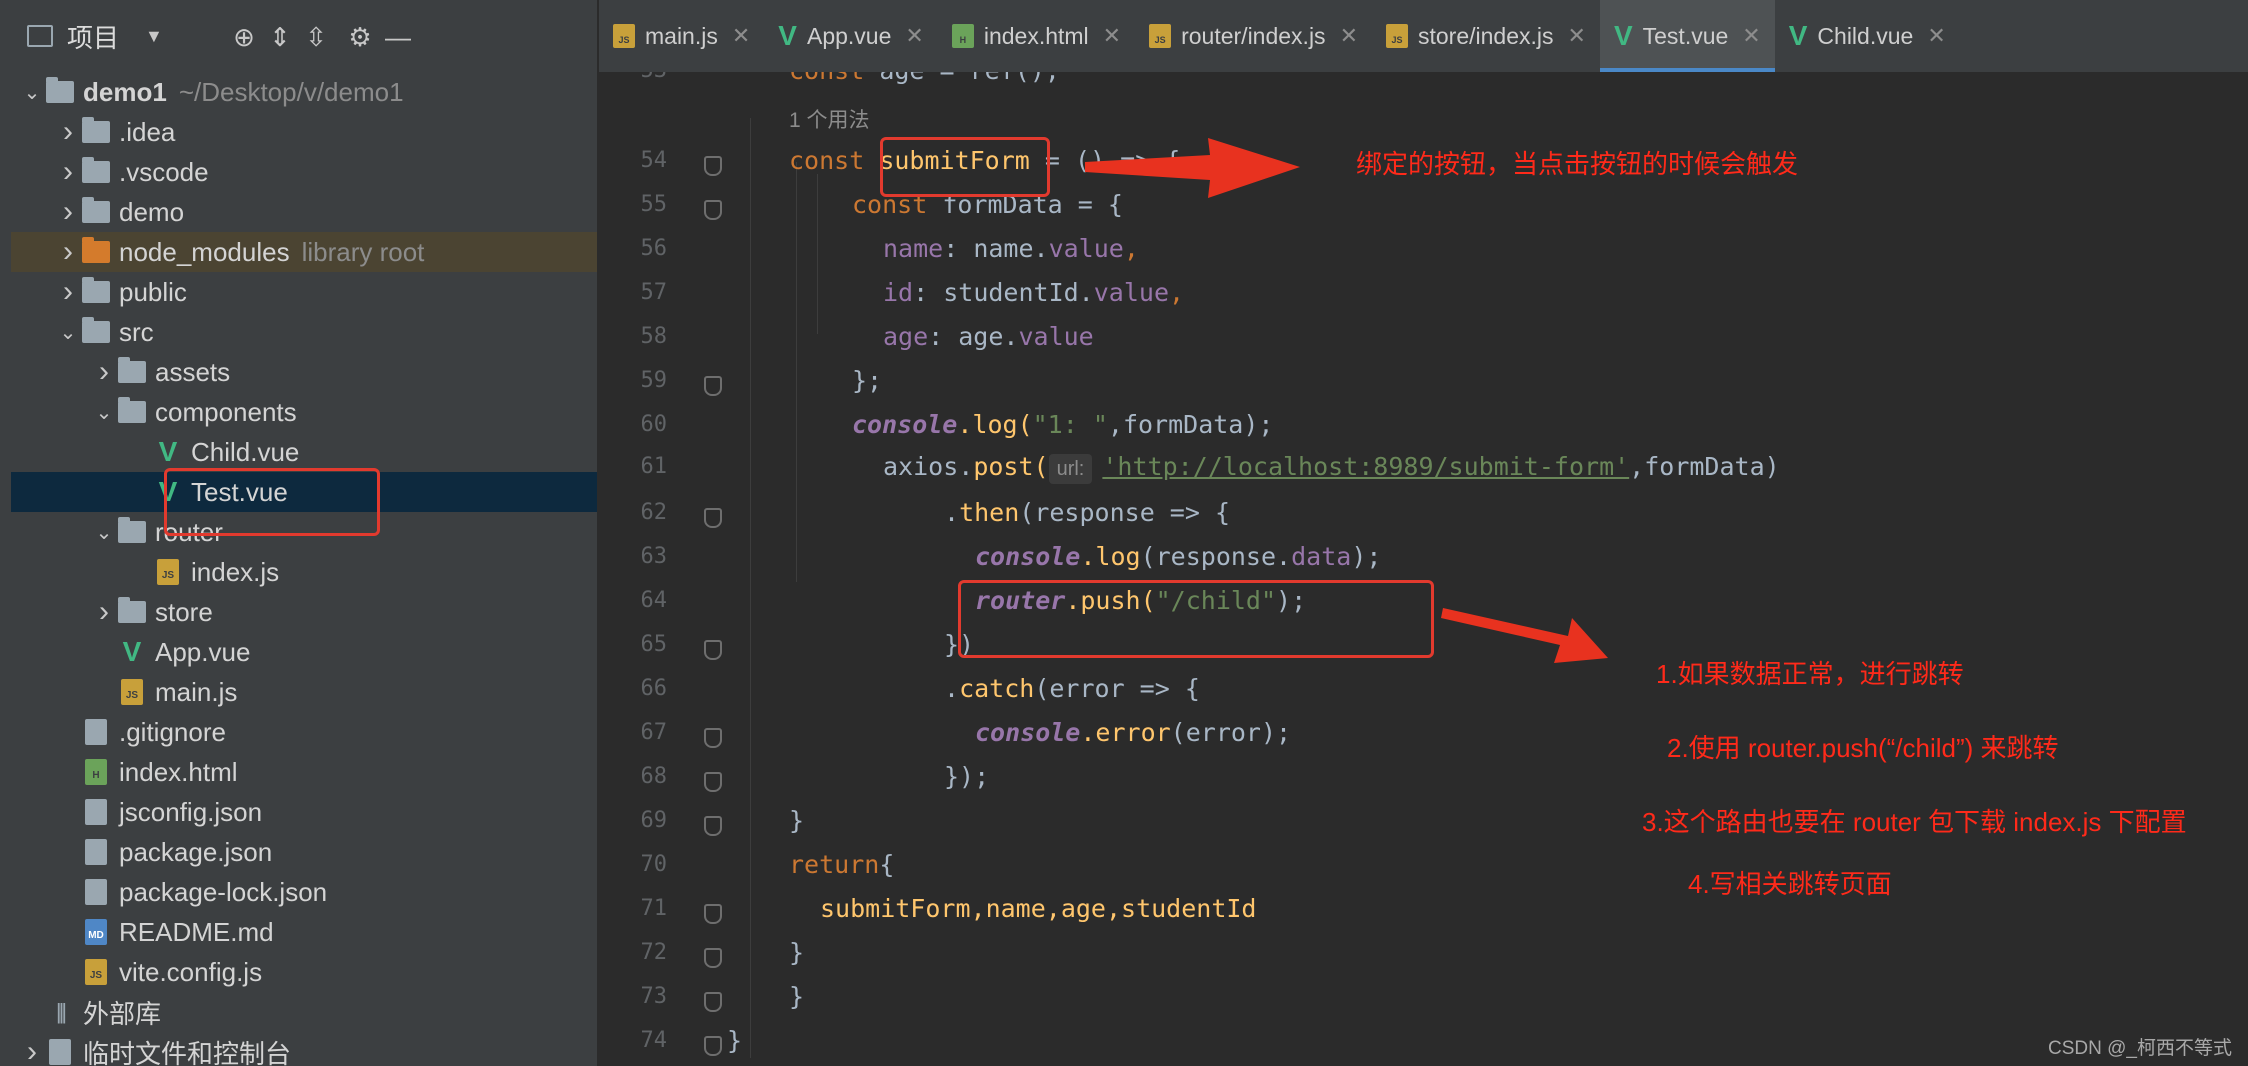 The height and width of the screenshot is (1066, 2248). I want to click on annotation-submit-note: 绑定的按钮，当点击按钮的时候会触发, so click(1577, 164).